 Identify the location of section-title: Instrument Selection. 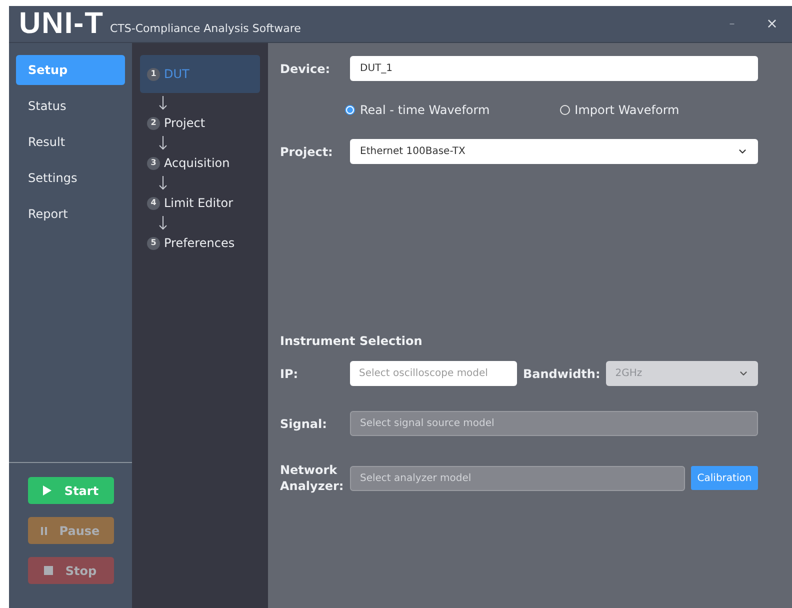
(352, 341).